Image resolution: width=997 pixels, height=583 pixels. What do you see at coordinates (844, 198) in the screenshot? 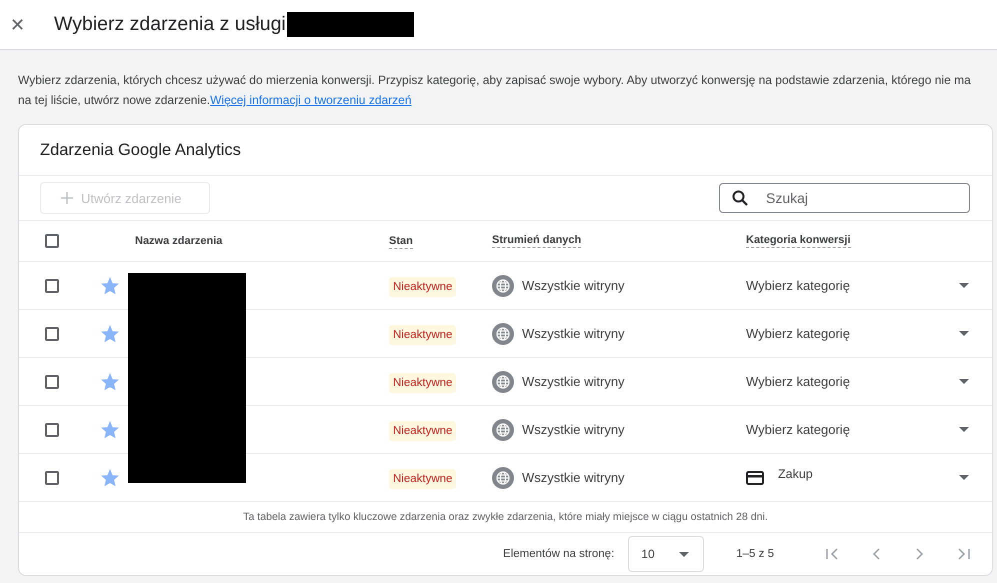
I see `search-field: Szukaj` at bounding box center [844, 198].